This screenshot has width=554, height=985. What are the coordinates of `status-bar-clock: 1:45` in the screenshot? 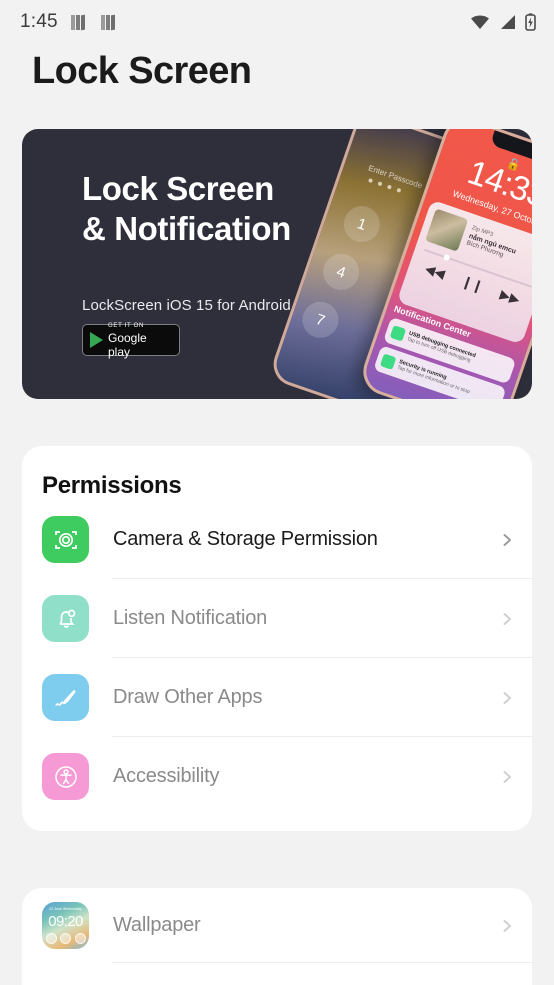 It's located at (39, 21).